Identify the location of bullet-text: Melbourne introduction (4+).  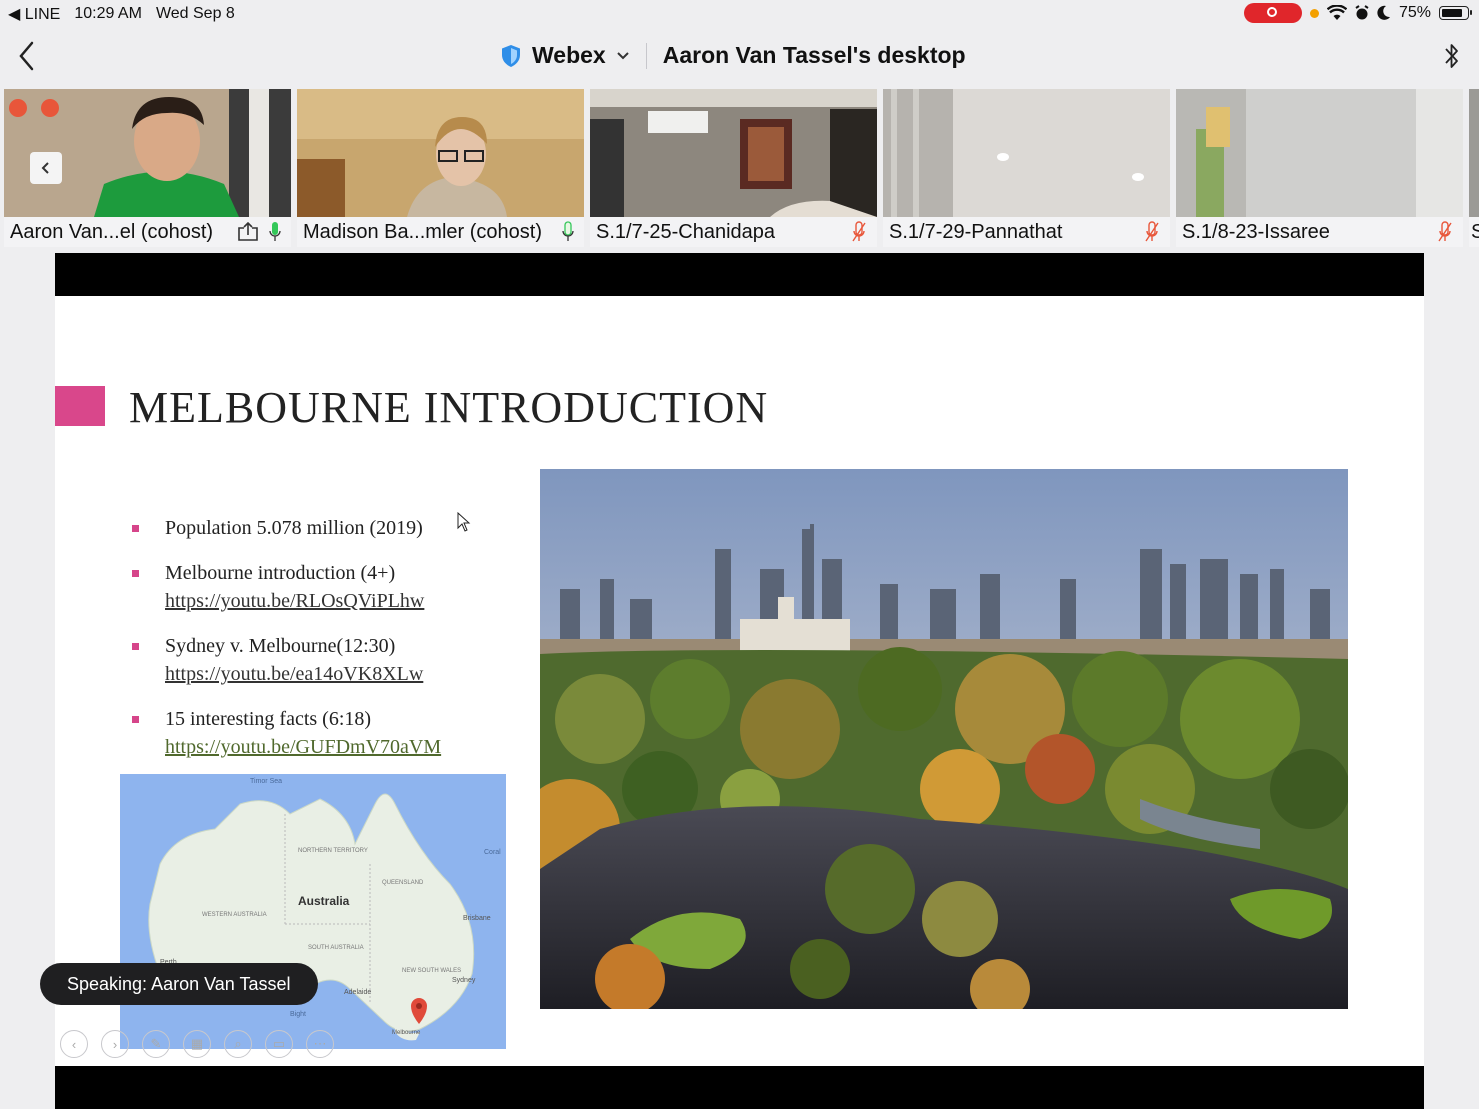
(280, 573).